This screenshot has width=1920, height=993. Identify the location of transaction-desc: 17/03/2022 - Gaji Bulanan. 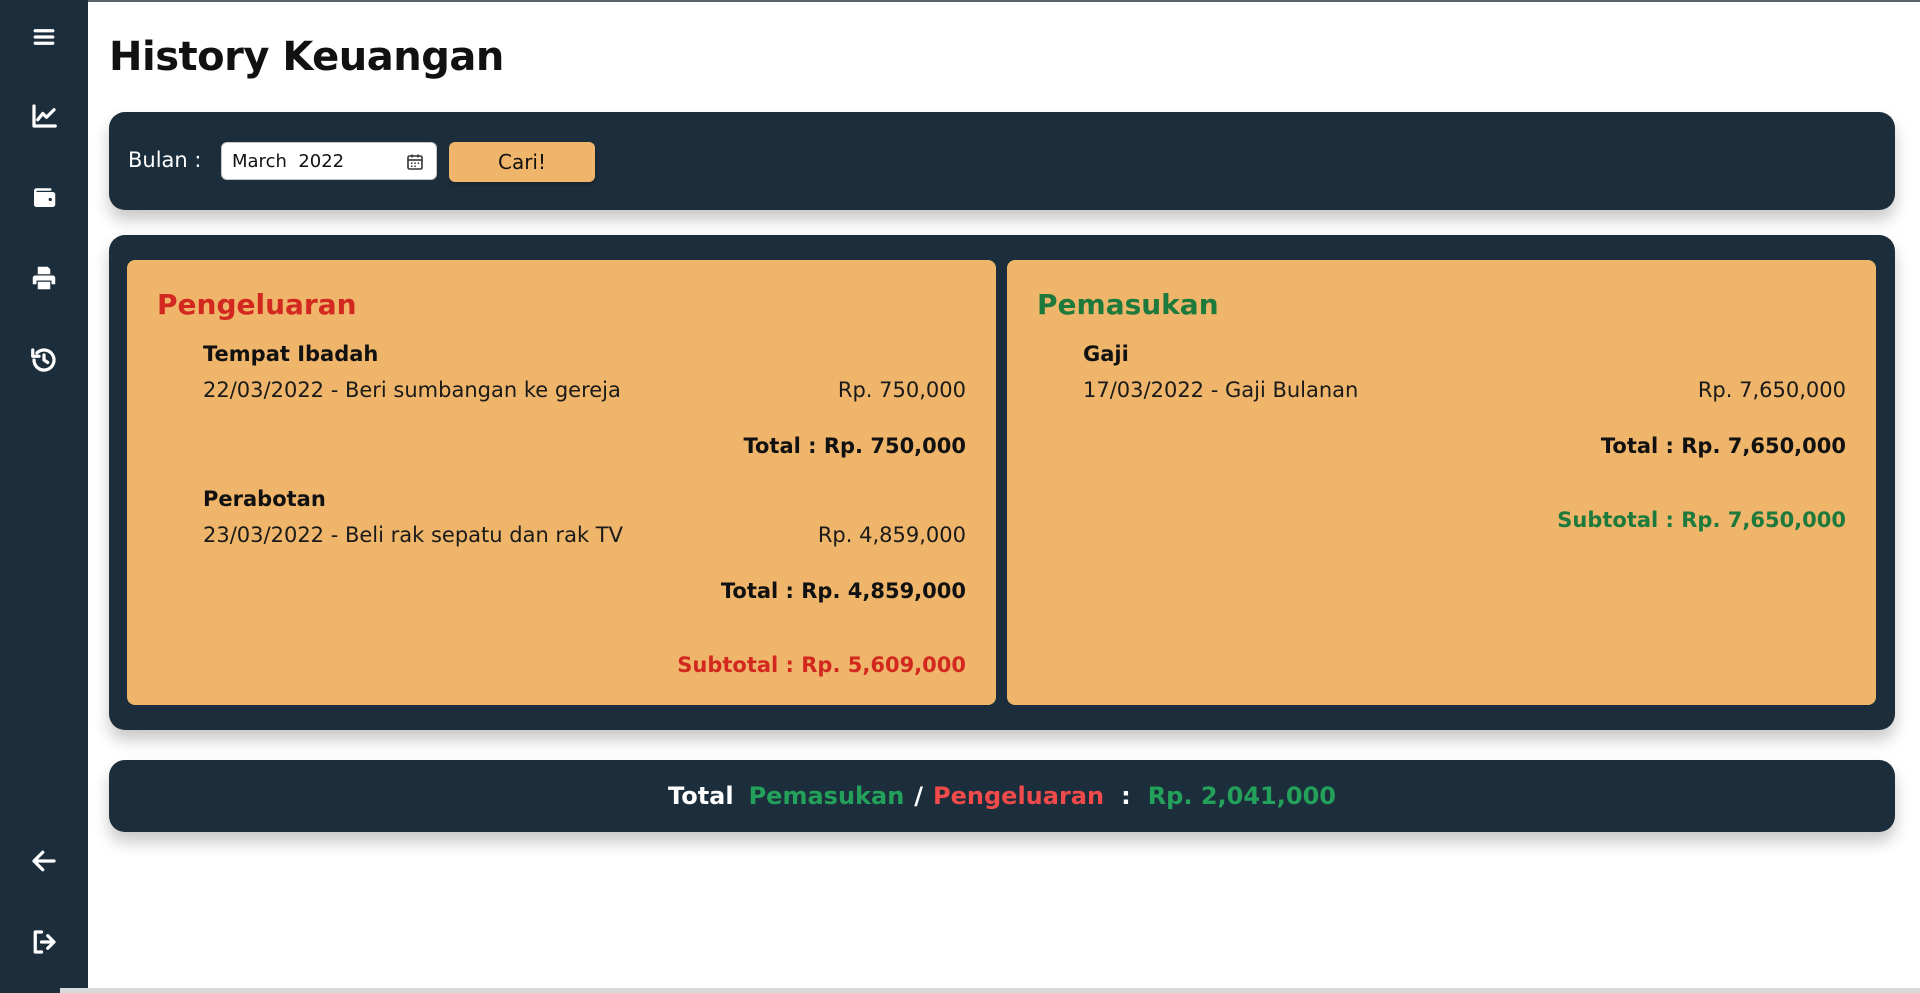
(1221, 390).